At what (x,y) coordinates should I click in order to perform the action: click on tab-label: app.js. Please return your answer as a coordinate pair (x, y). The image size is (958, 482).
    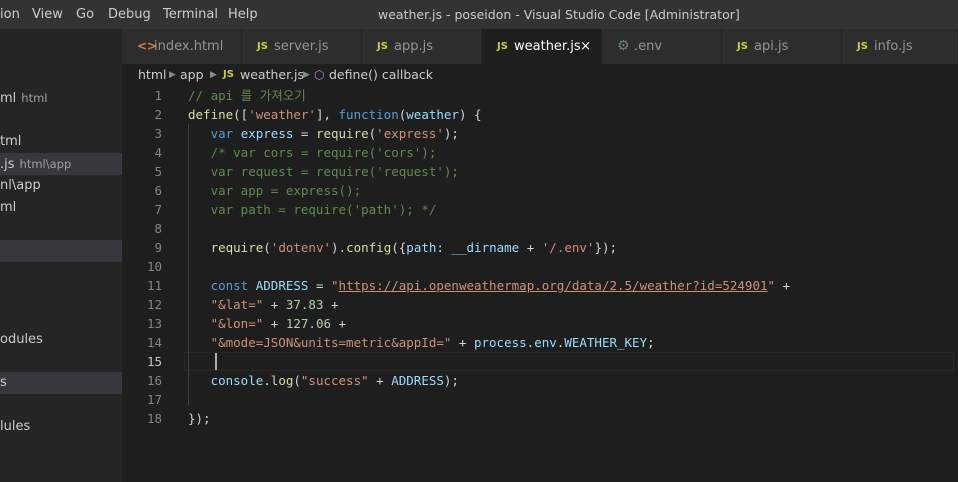
    Looking at the image, I should click on (413, 46).